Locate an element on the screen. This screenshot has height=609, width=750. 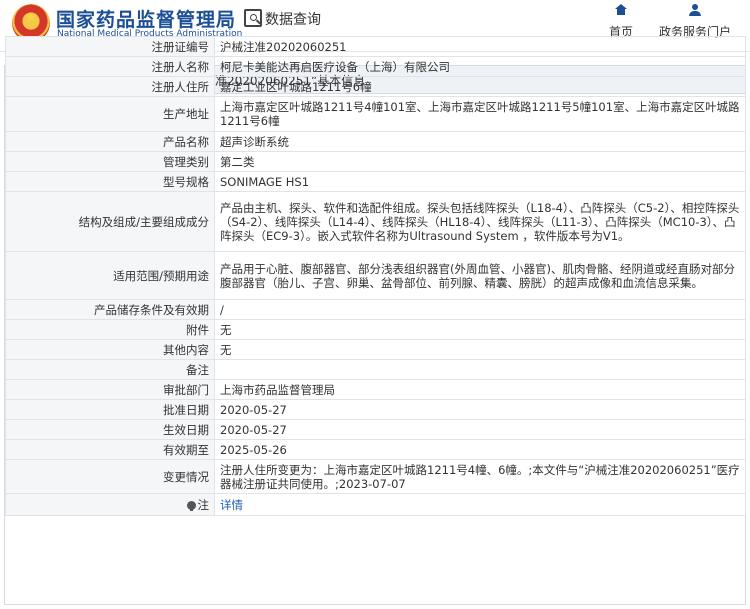
row-label: 审批部门 is located at coordinates (110, 389).